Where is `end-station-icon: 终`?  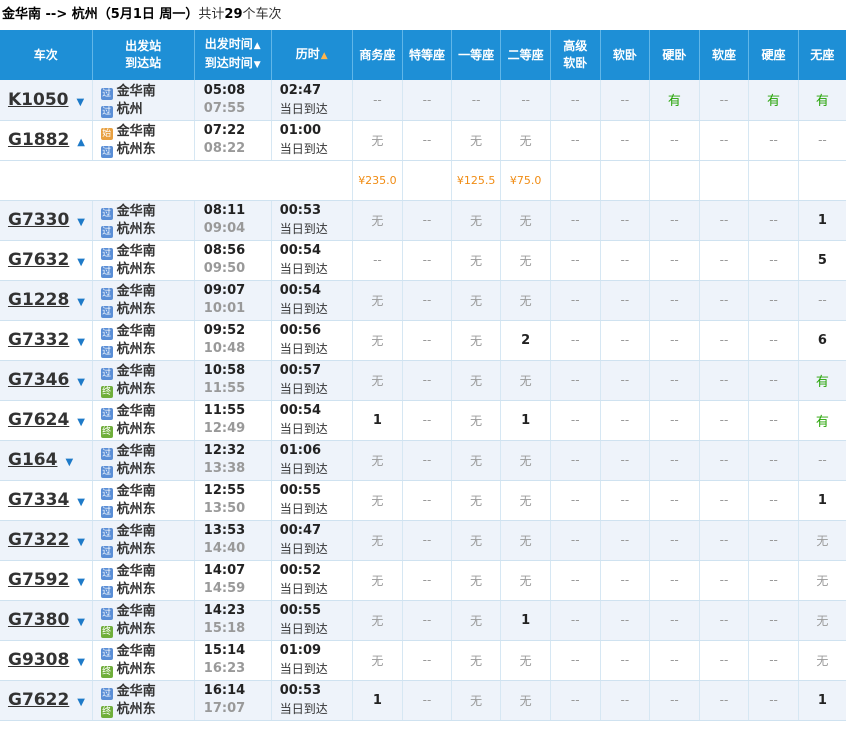
end-station-icon: 终 is located at coordinates (106, 672).